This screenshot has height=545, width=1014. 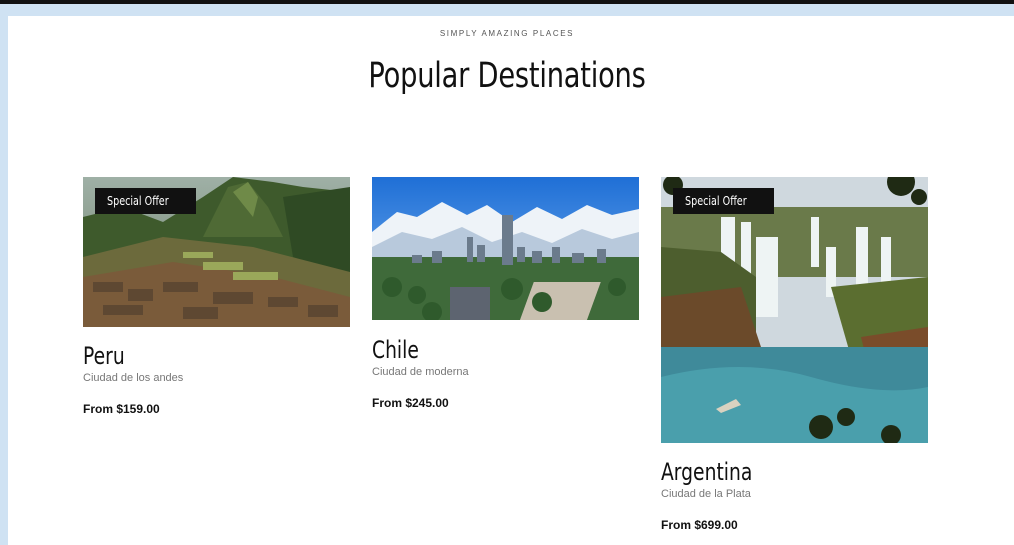 I want to click on card-price: From $699.00, so click(x=699, y=525).